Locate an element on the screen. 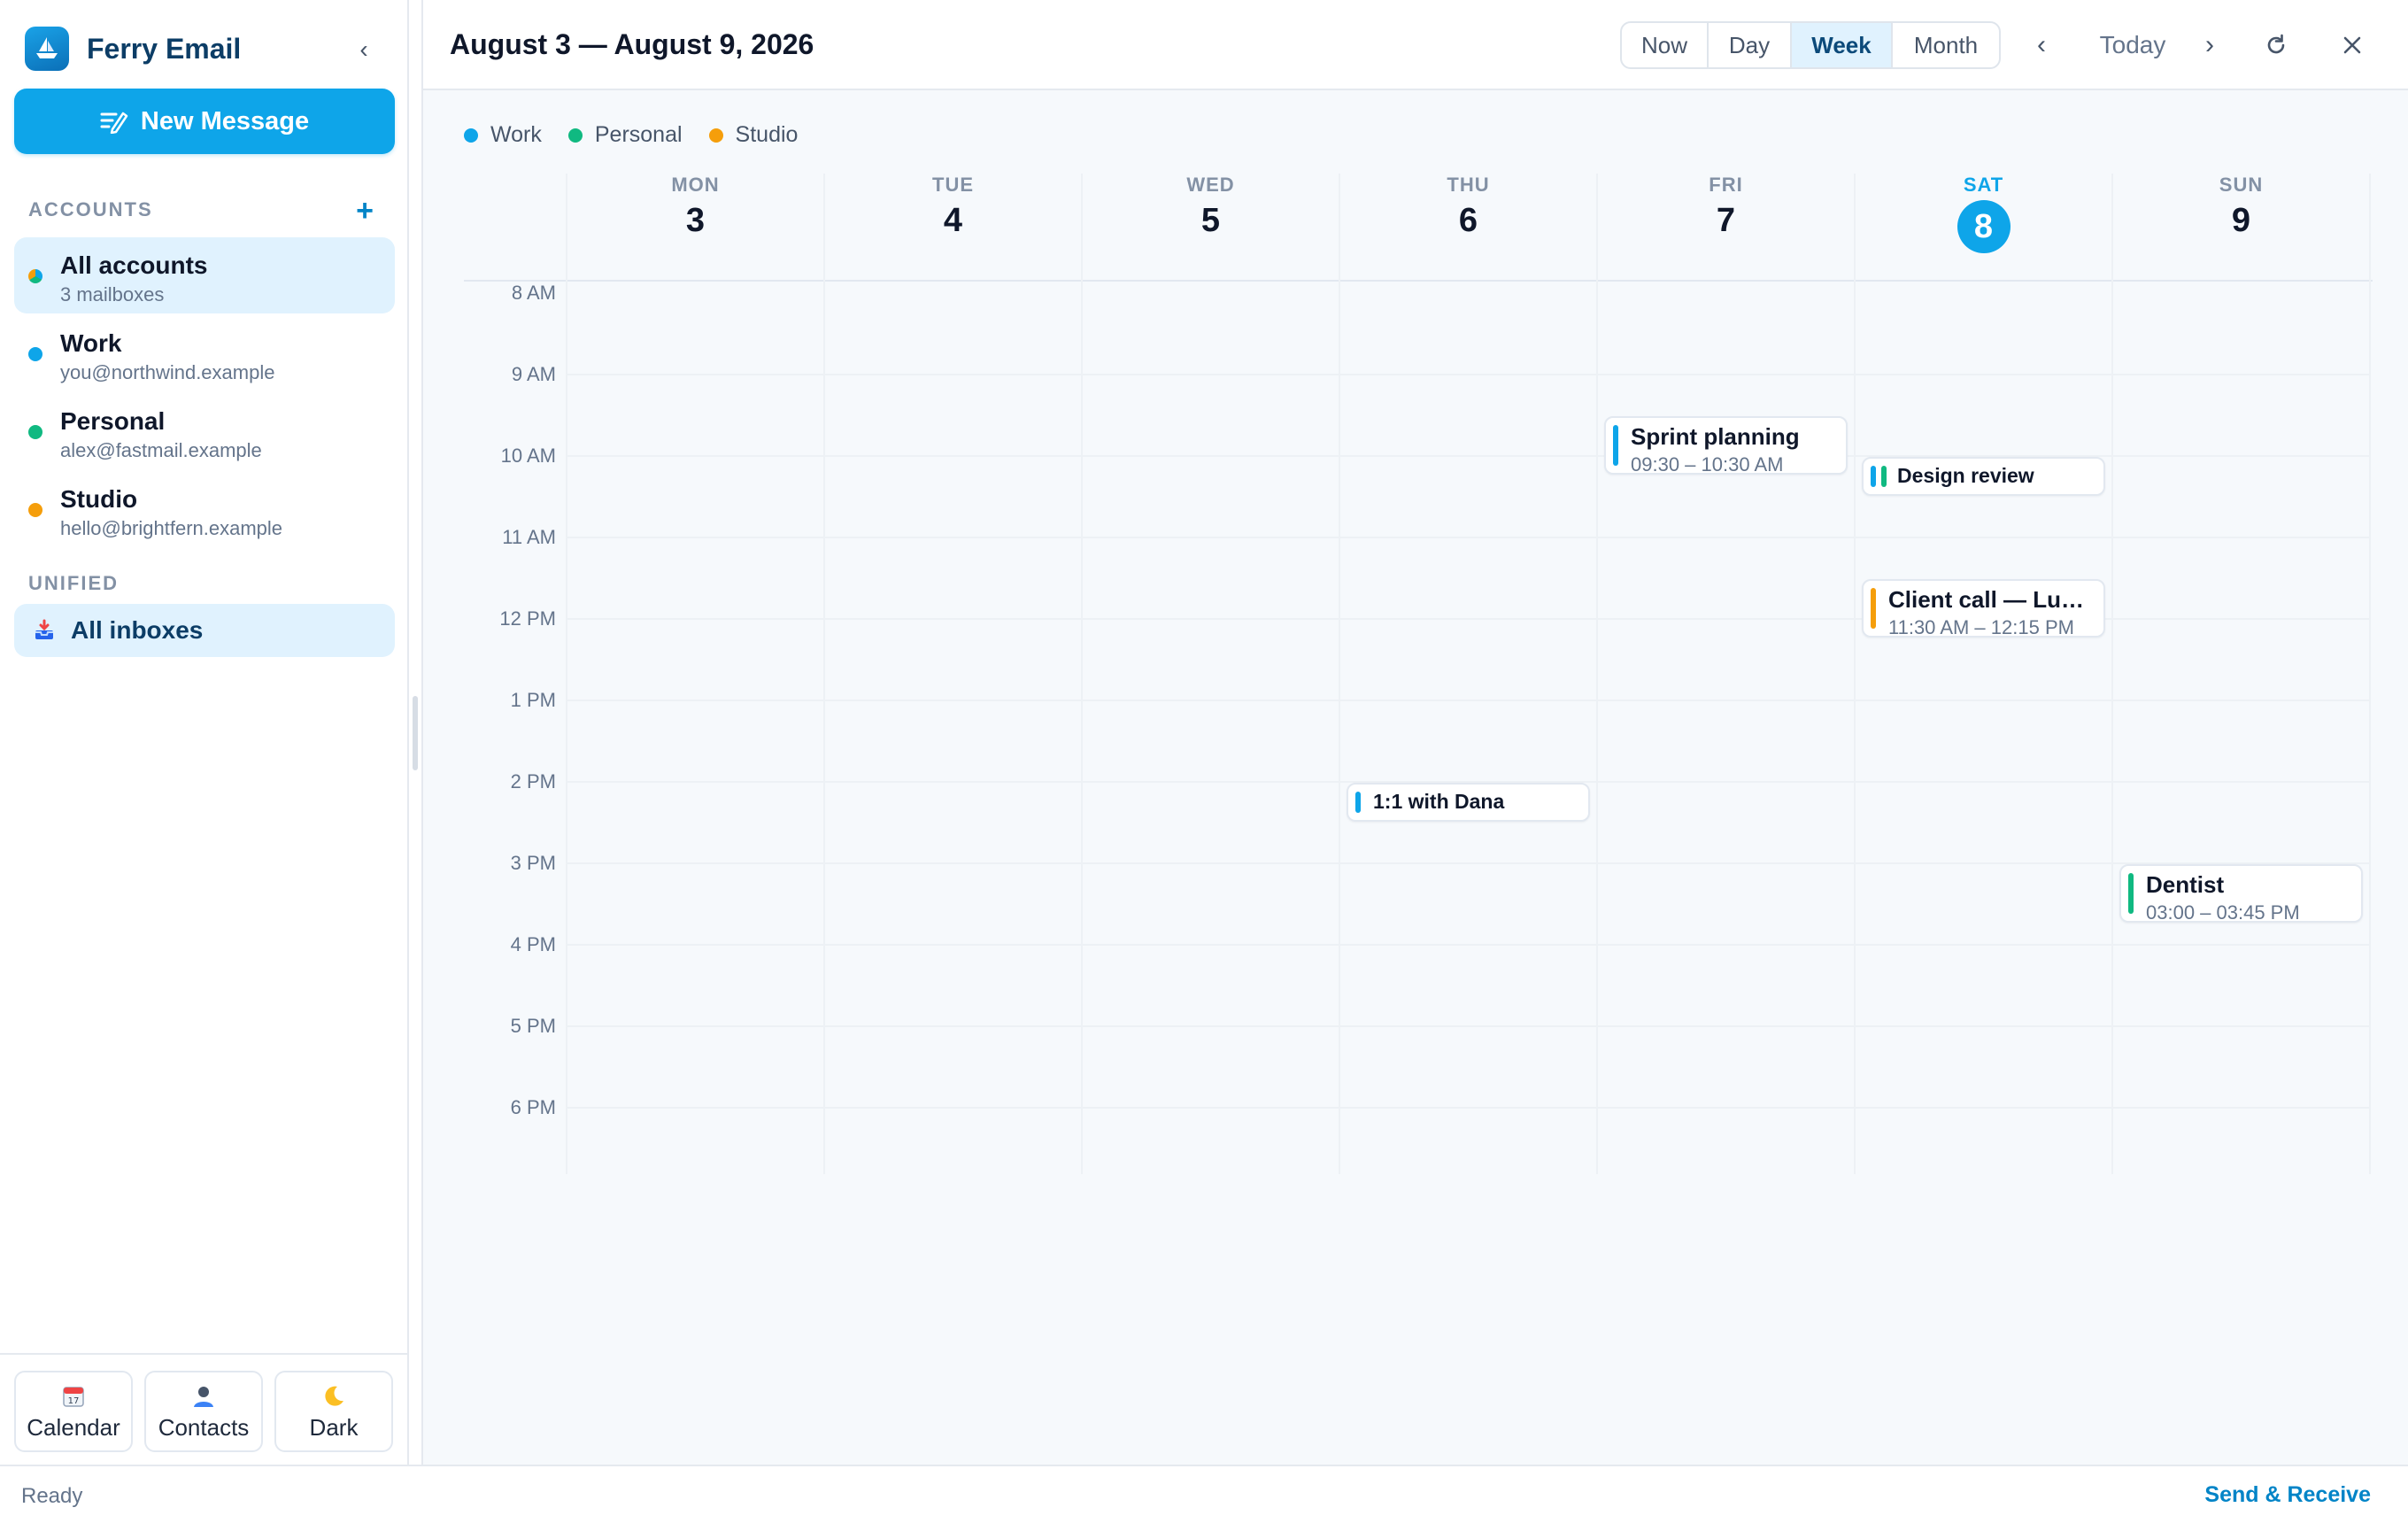 Image resolution: width=2408 pixels, height=1523 pixels. today-button: Today is located at coordinates (2132, 45).